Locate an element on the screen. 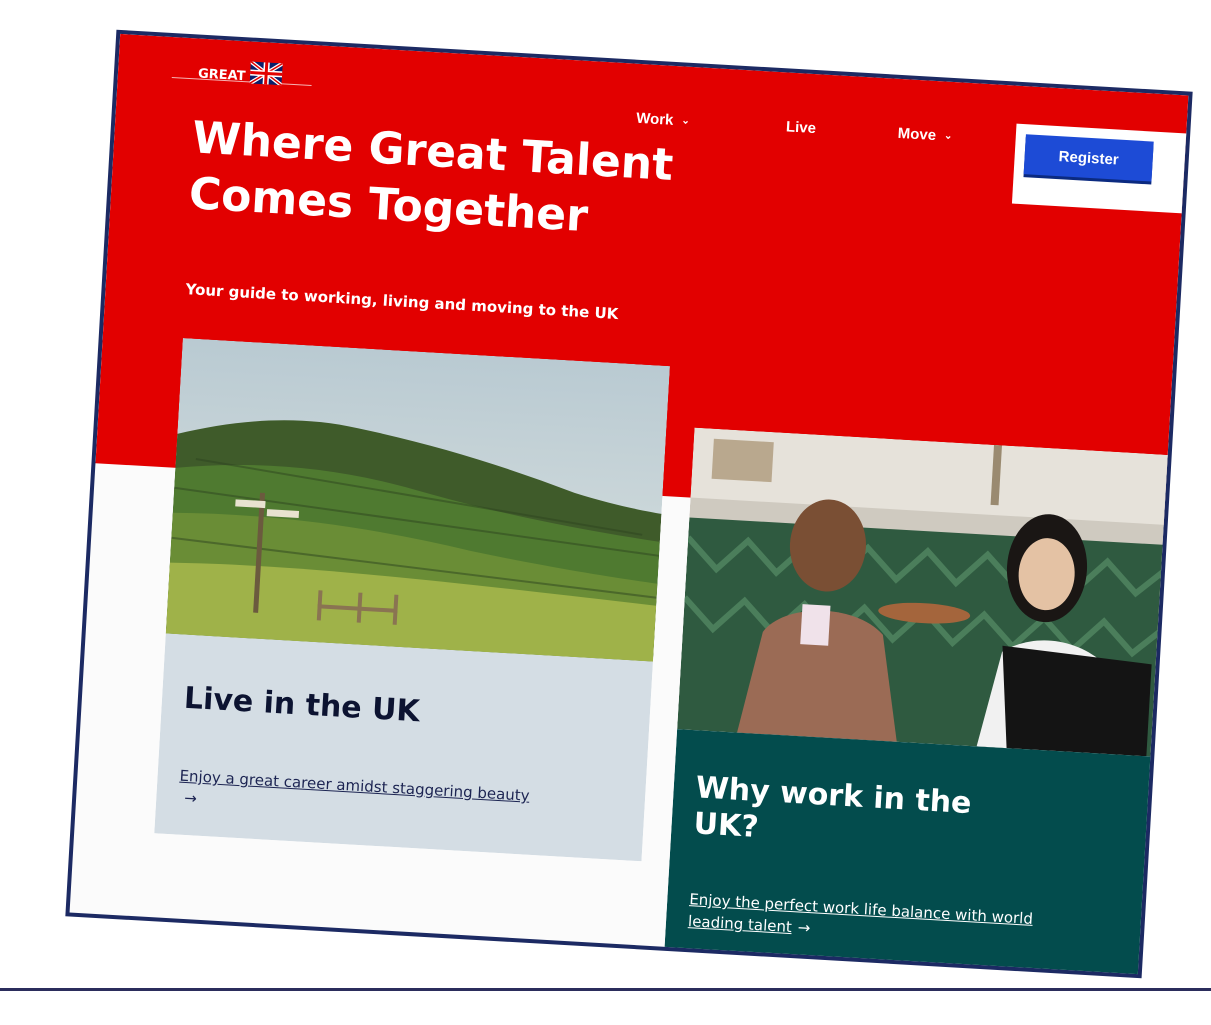  register-container: Register is located at coordinates (1102, 168).